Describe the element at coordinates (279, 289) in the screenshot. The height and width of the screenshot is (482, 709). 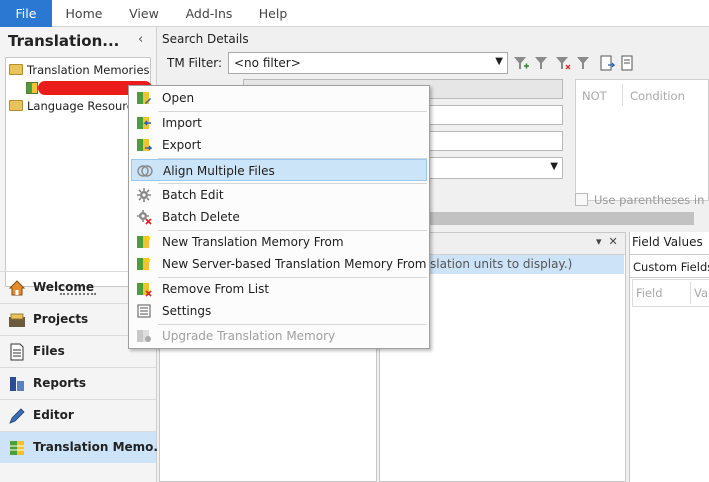
I see `menu-item-remove-from-list: Remove From List` at that location.